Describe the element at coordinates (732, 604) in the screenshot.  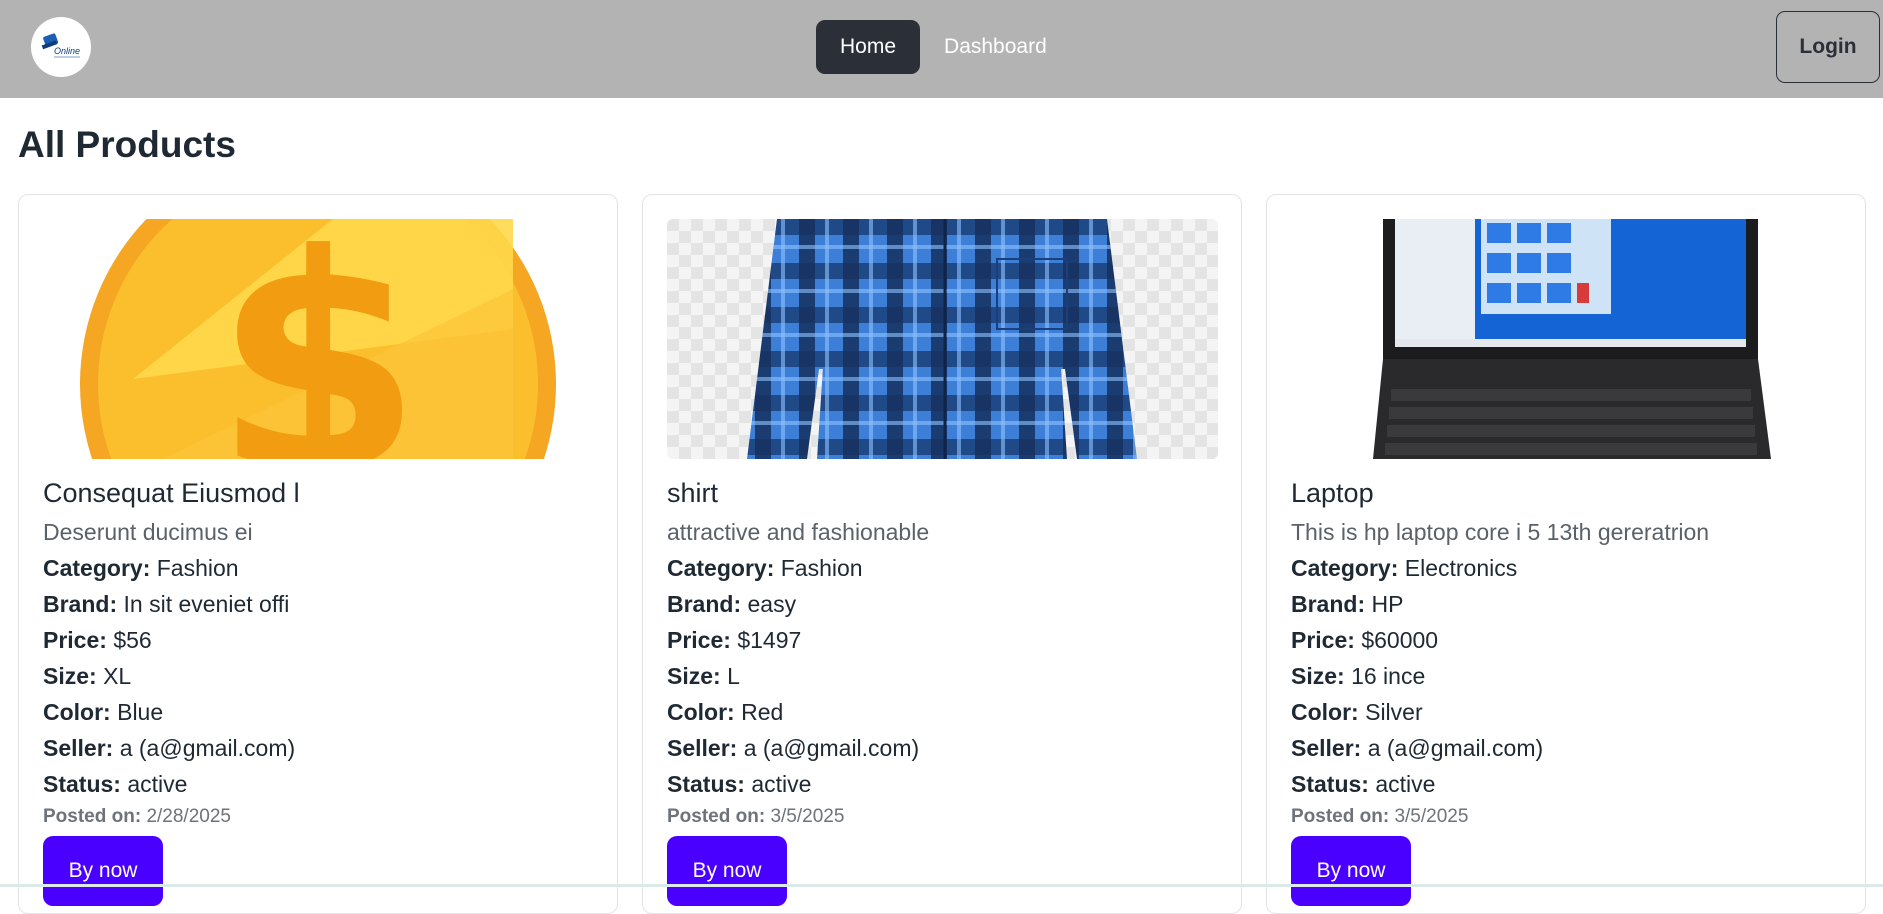
I see `product-brand: Brand: easy` at that location.